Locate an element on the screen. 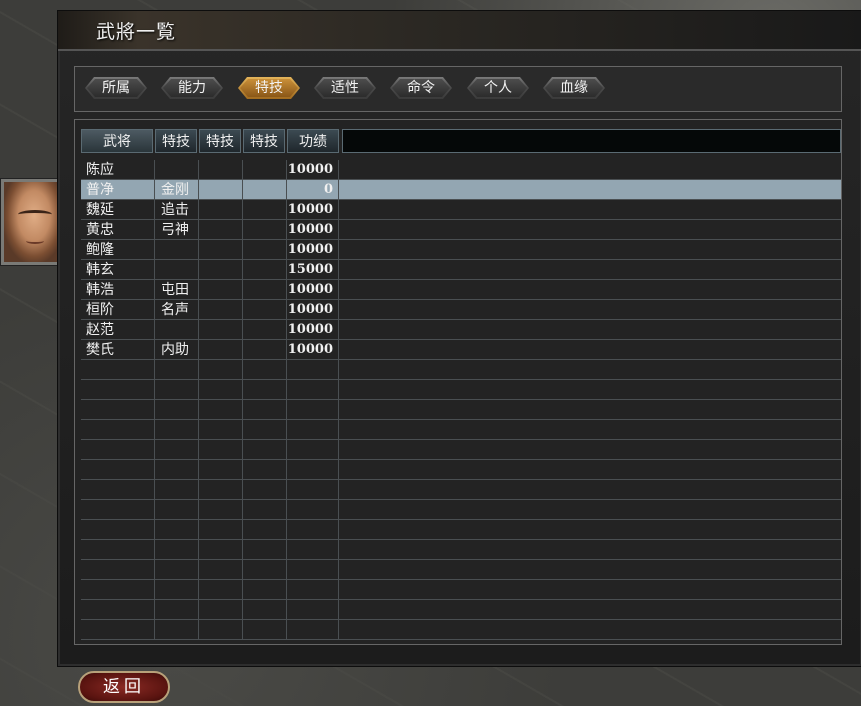 The height and width of the screenshot is (706, 861). header-empty-area is located at coordinates (591, 141).